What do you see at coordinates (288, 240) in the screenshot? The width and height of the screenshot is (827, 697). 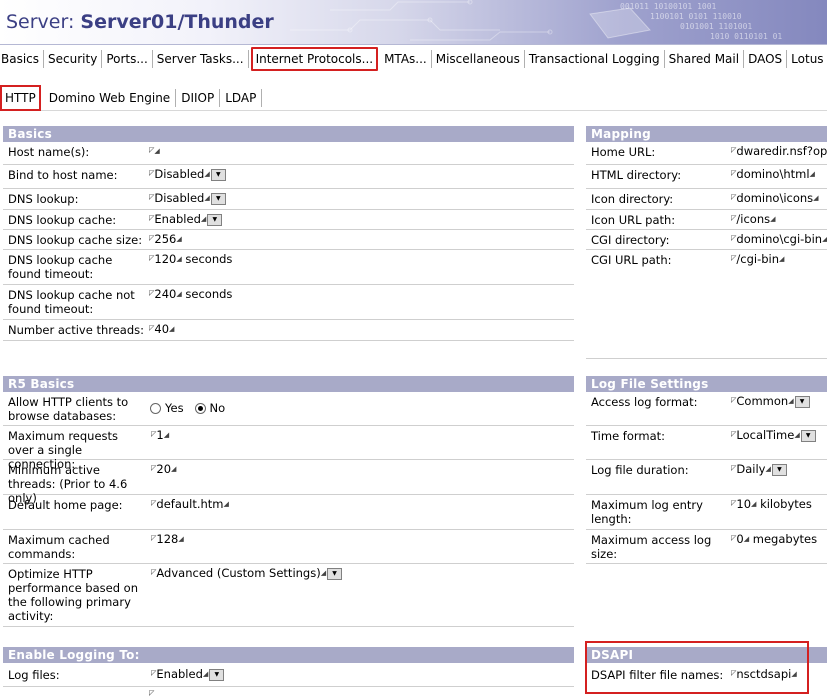 I see `form-row: DNS lookup cache size: ◸256◢` at bounding box center [288, 240].